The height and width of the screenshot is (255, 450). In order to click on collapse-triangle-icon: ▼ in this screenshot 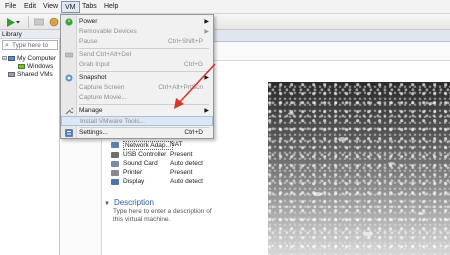, I will do `click(107, 204)`.